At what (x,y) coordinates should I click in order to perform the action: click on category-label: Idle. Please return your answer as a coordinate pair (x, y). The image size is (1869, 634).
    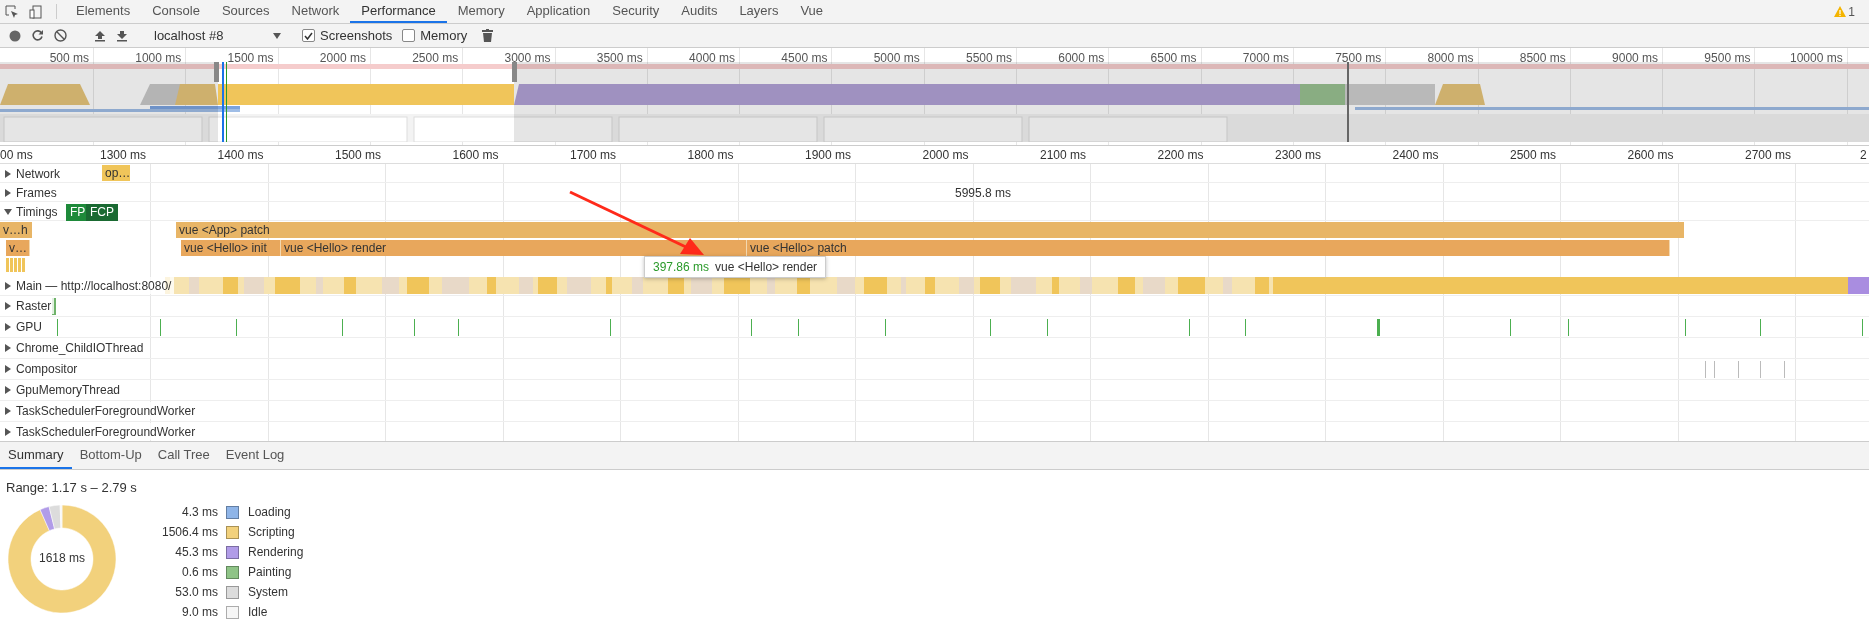
    Looking at the image, I should click on (258, 612).